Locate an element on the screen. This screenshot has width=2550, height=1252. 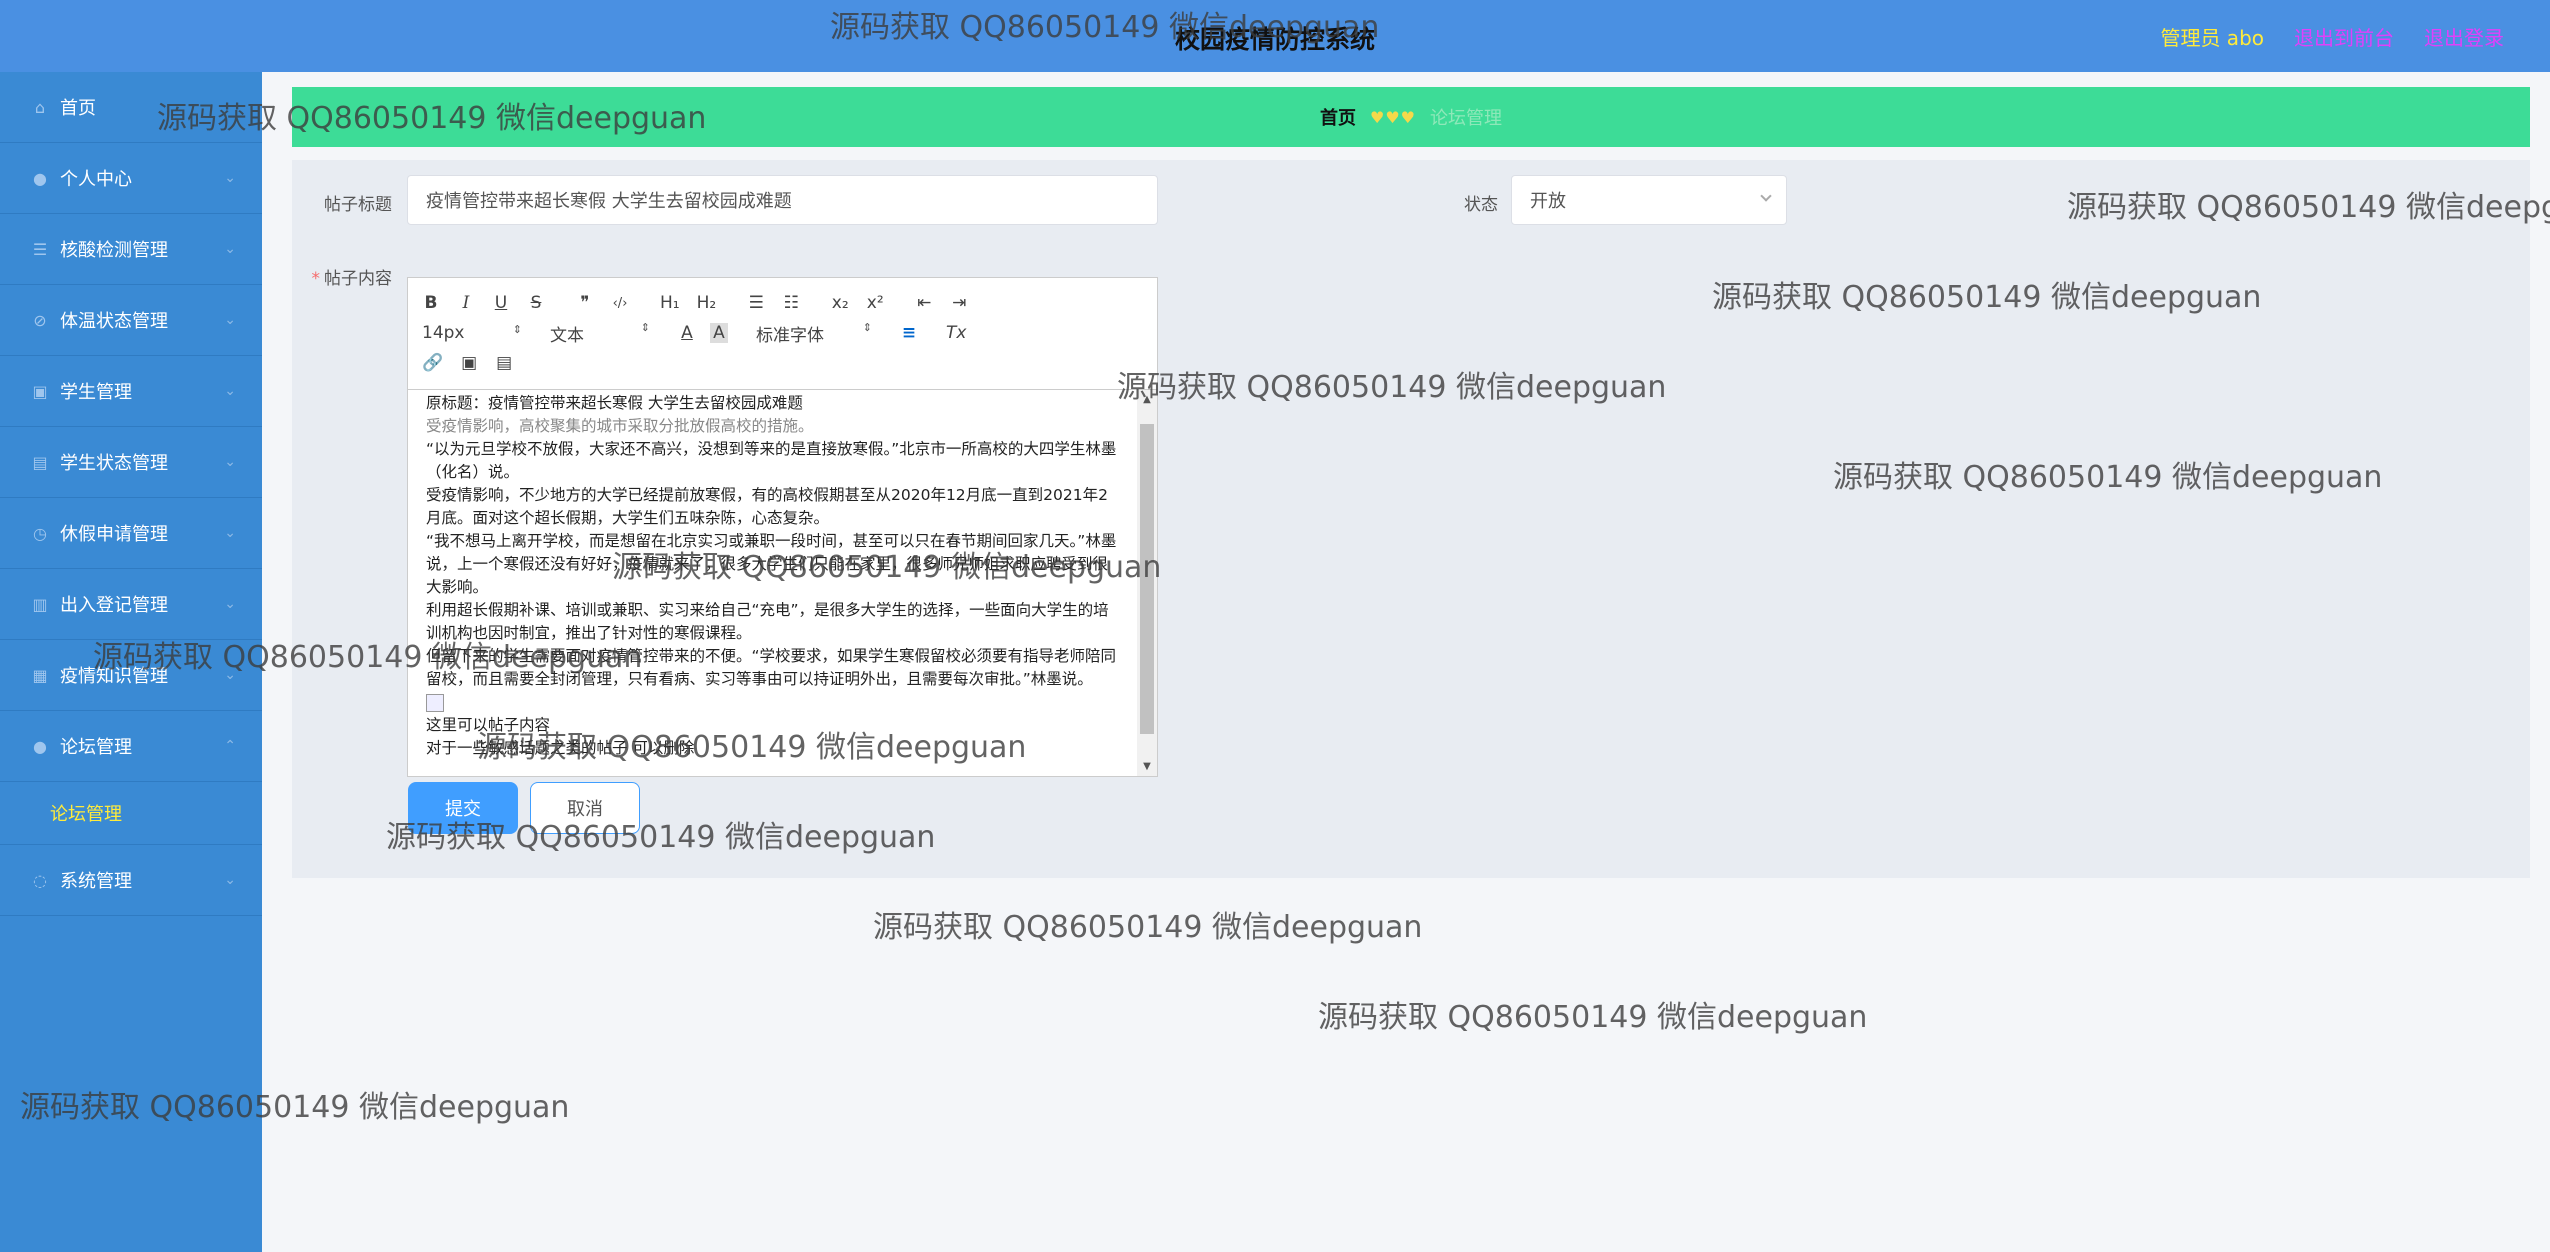
video-button: ▤ is located at coordinates (504, 363).